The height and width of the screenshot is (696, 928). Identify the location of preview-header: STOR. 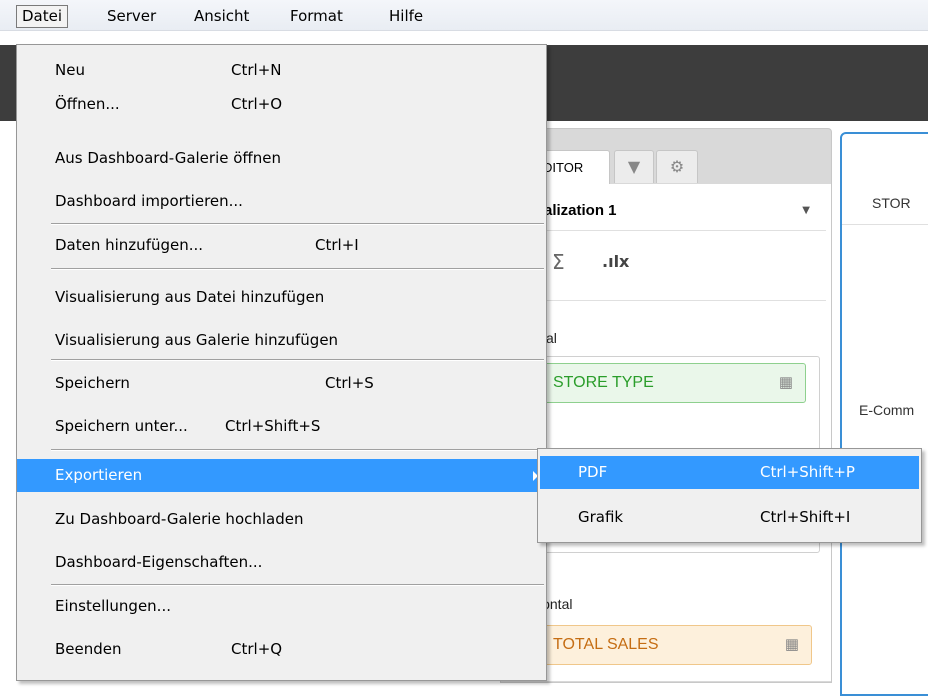
(885, 203).